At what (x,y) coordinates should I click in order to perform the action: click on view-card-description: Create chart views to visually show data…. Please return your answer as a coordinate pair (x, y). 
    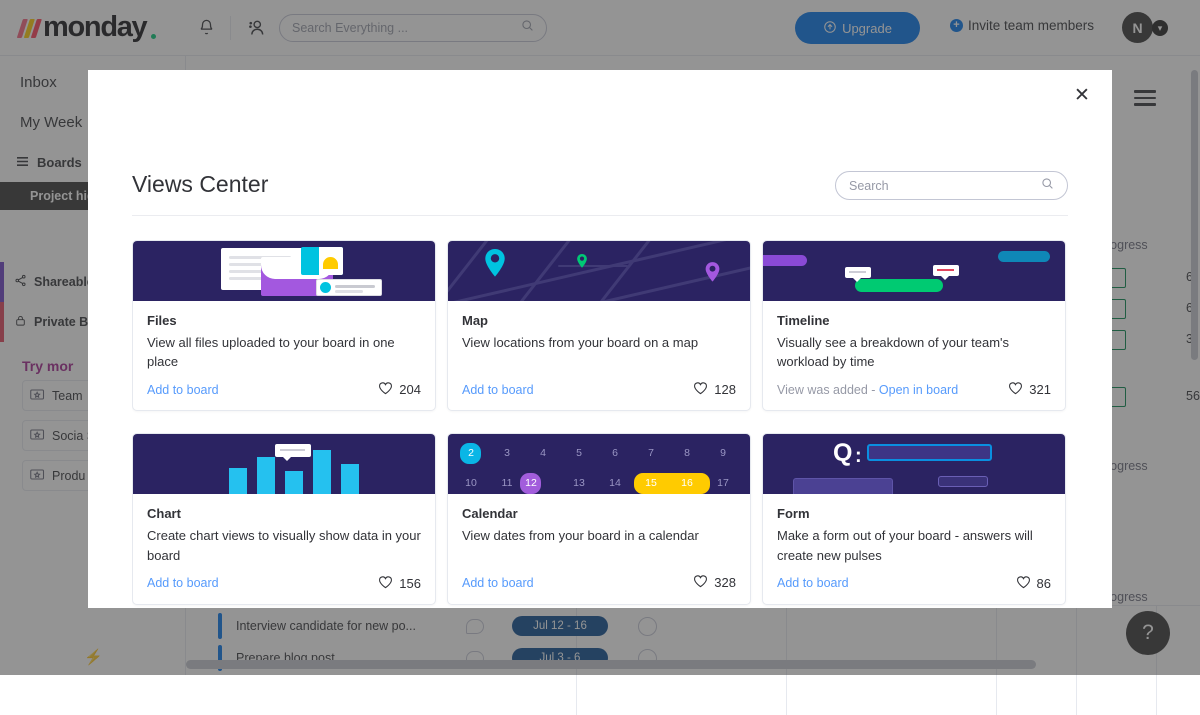
    Looking at the image, I should click on (284, 545).